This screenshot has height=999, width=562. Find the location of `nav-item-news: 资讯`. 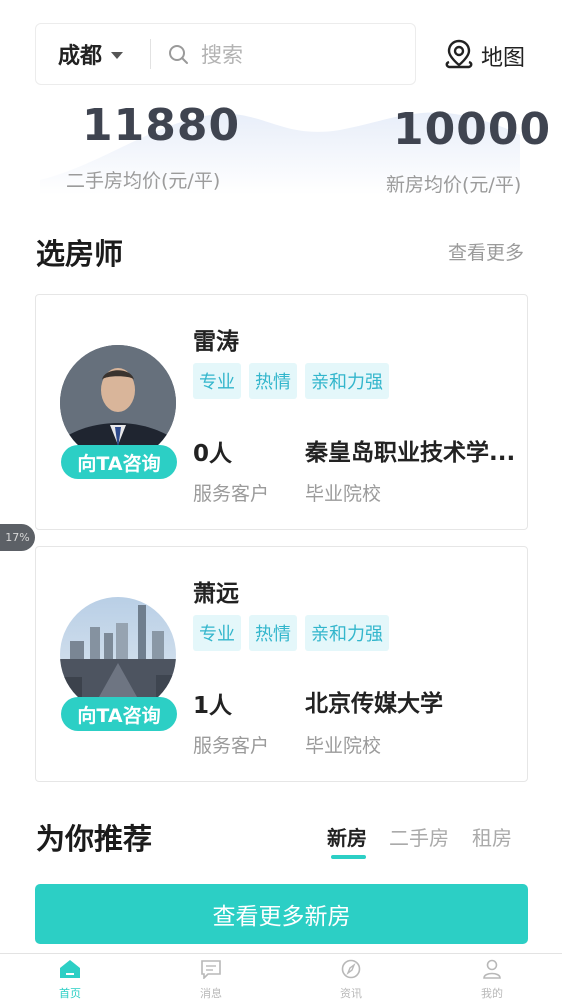

nav-item-news: 资讯 is located at coordinates (351, 979).